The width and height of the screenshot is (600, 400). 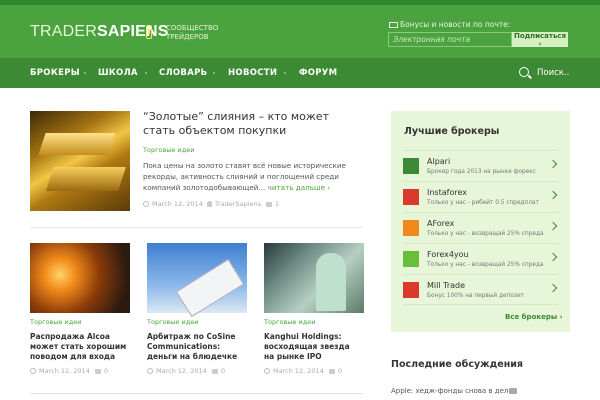 I want to click on featured-author-text: TraderSapiens, so click(x=238, y=204).